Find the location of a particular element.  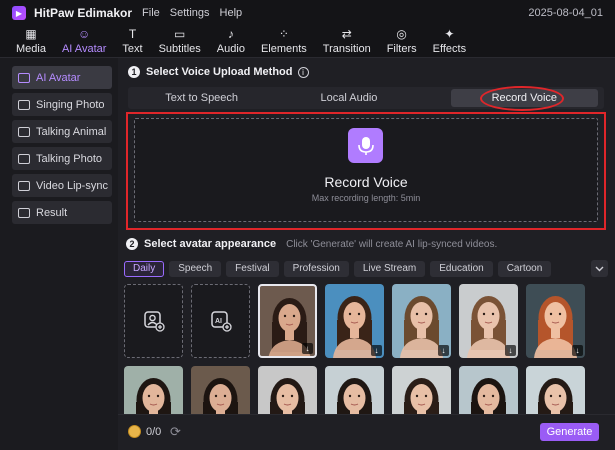

tab-media: ▦ Media is located at coordinates (31, 41).